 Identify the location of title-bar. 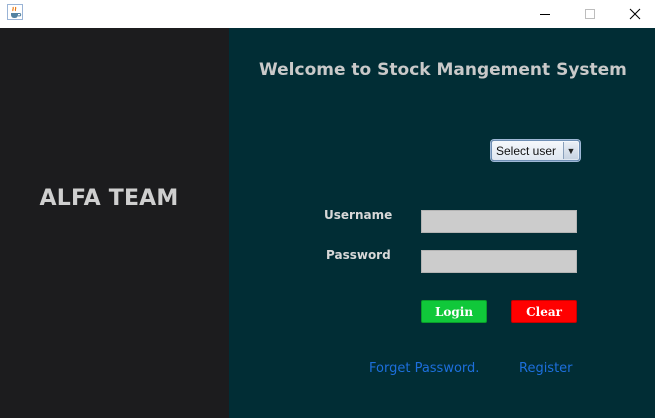
(327, 14).